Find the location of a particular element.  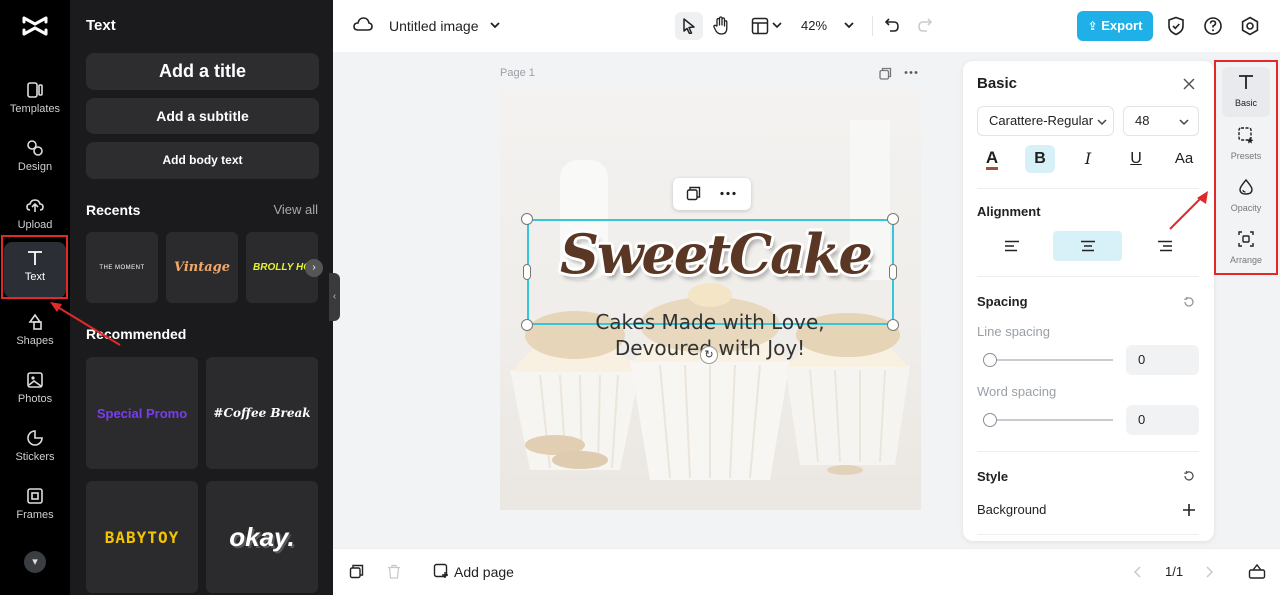

recent-label: BROLLY HO is located at coordinates (282, 267).